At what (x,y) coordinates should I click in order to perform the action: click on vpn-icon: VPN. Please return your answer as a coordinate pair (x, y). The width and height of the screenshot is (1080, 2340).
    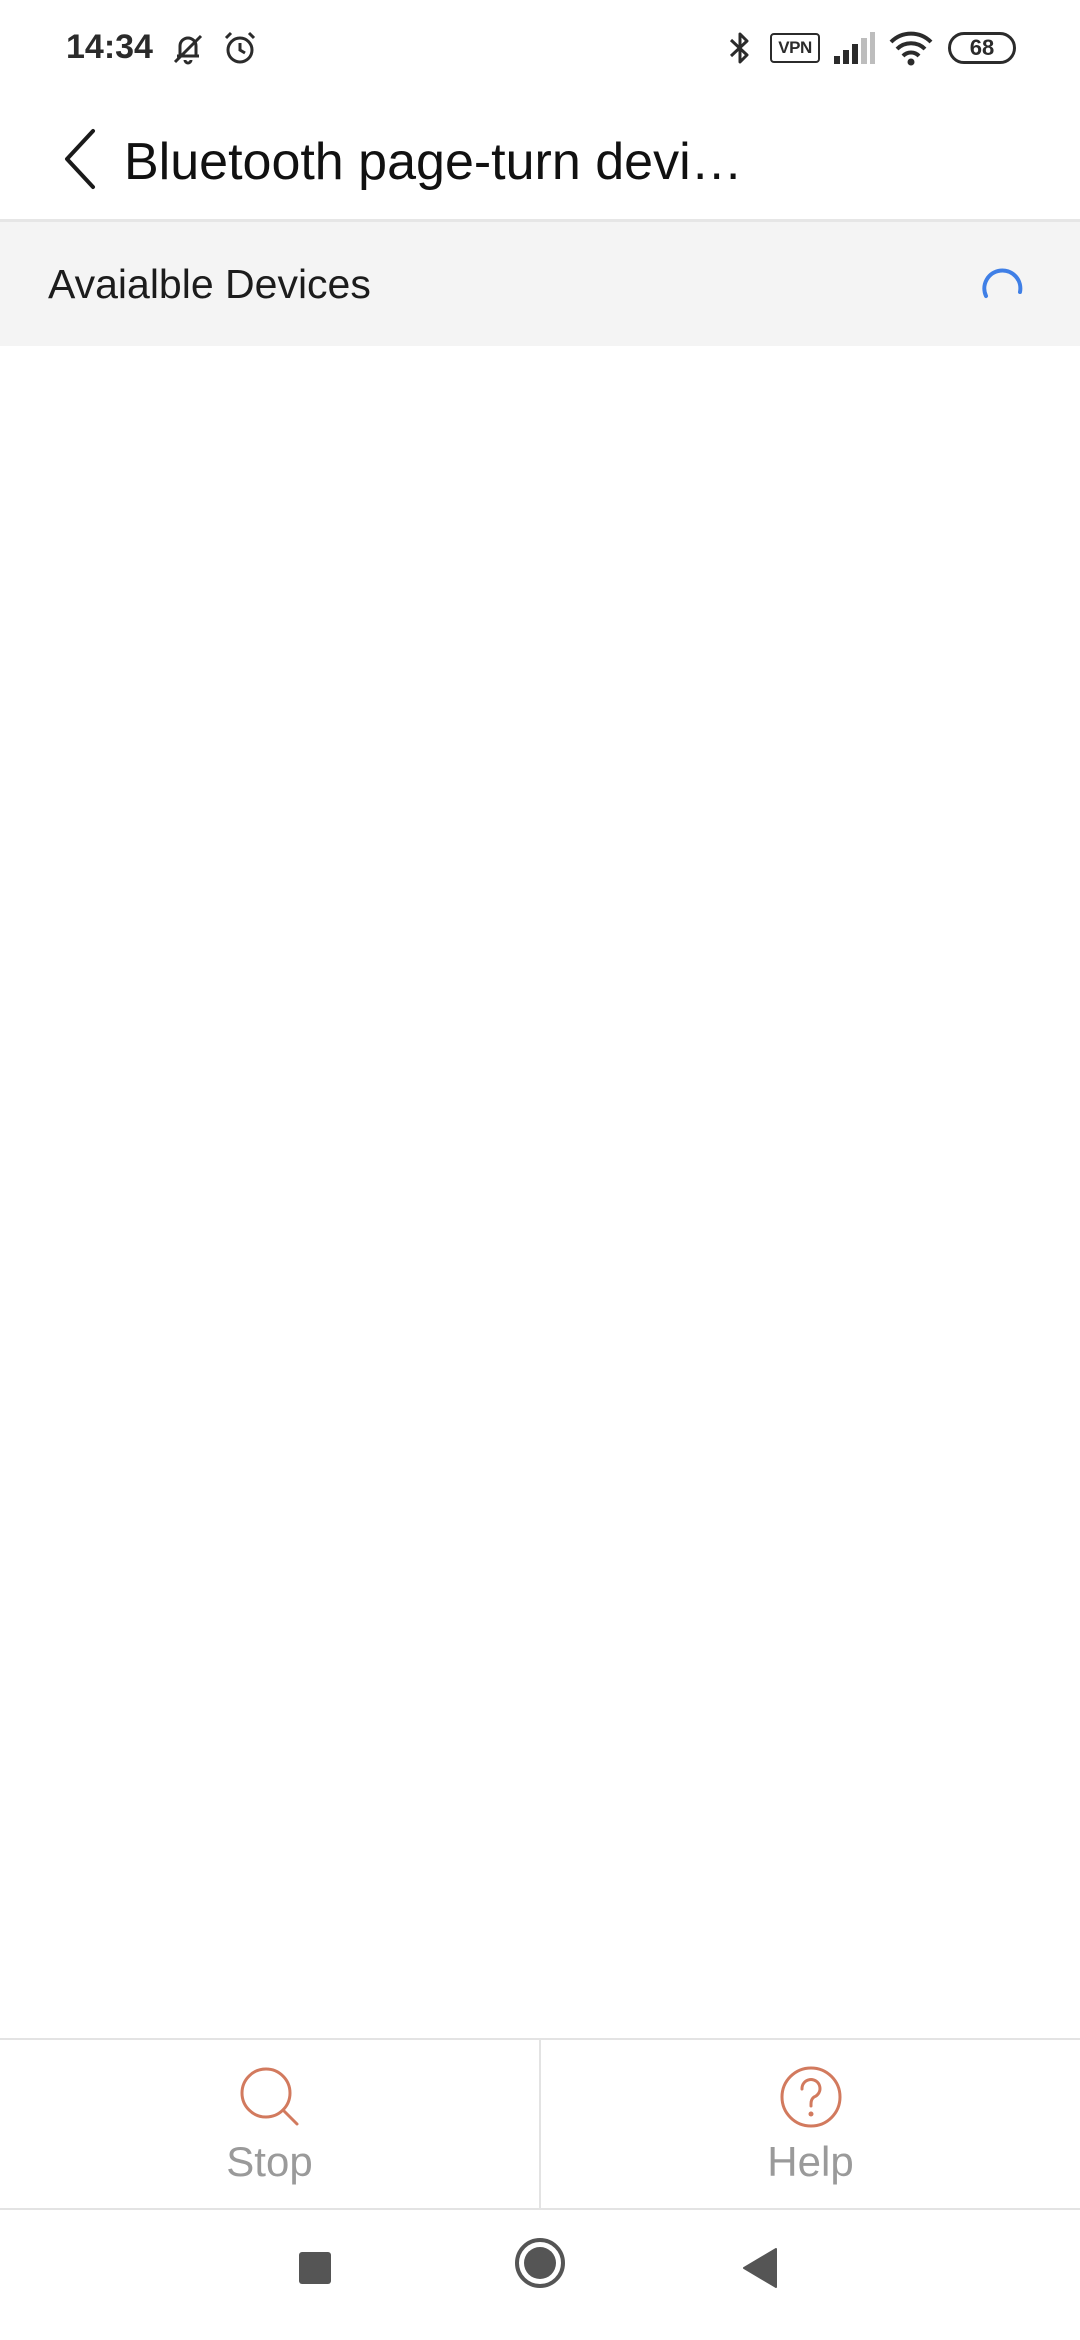
    Looking at the image, I should click on (795, 48).